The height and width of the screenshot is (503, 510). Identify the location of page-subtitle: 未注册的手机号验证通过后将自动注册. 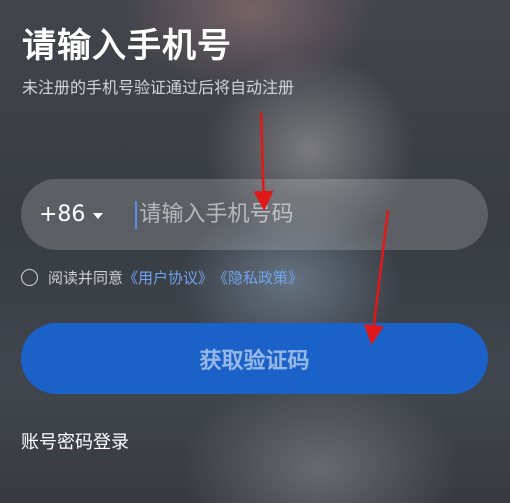
(158, 87).